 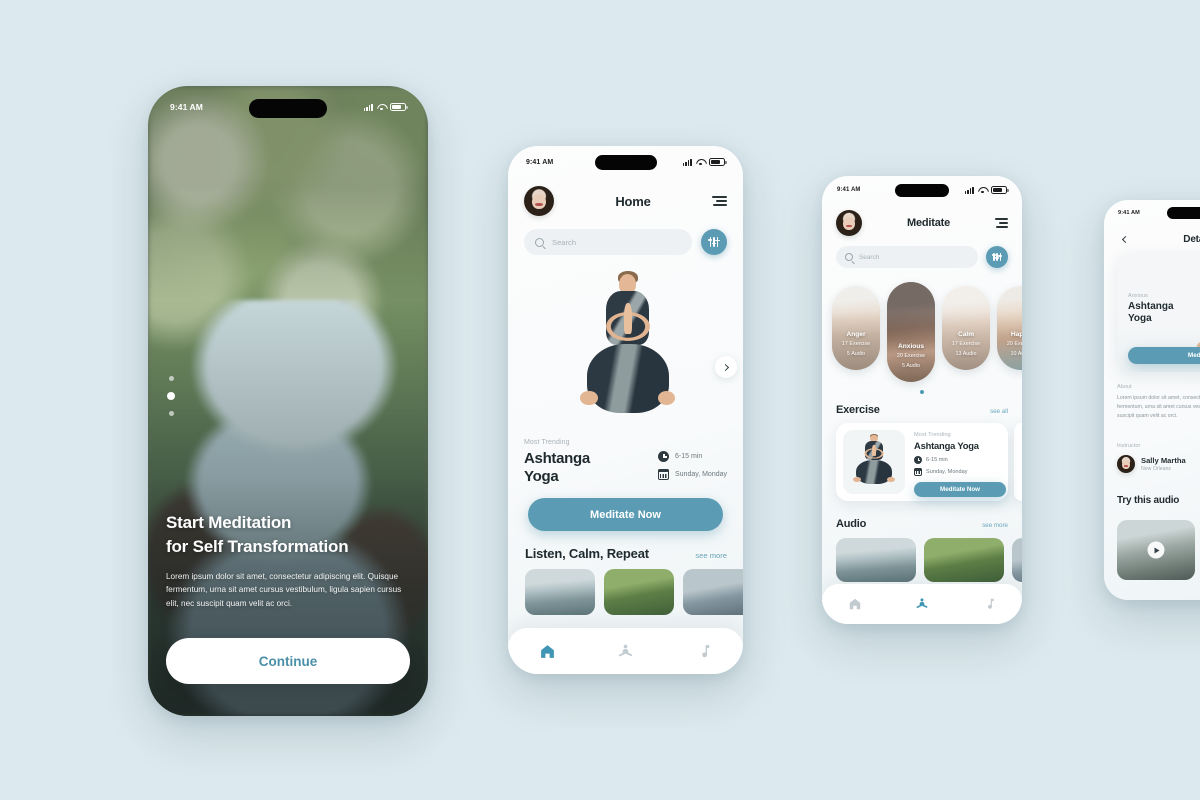 I want to click on instructor-avatar, so click(x=1126, y=464).